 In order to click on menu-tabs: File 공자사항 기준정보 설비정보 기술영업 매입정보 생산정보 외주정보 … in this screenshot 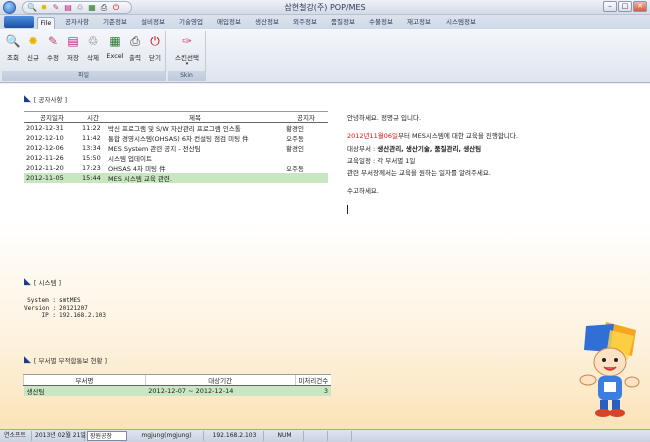, I will do `click(325, 22)`.